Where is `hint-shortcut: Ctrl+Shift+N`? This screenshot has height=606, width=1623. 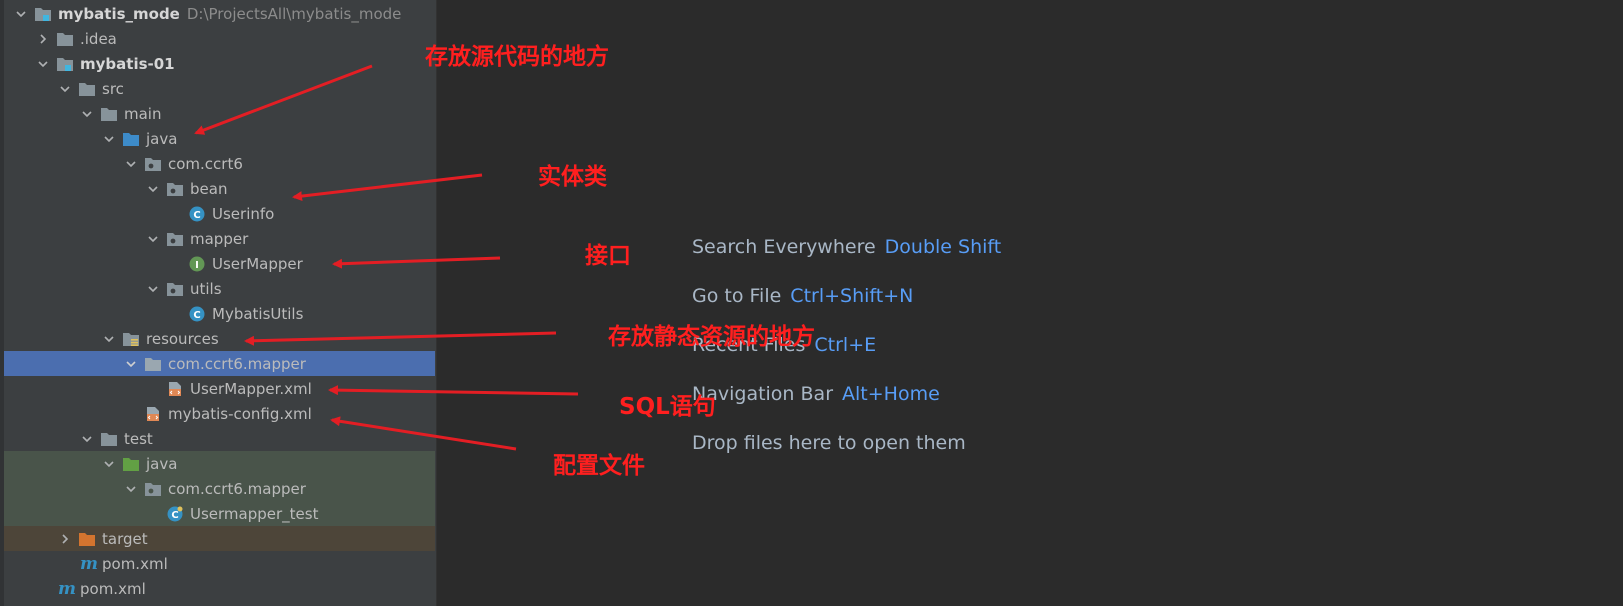
hint-shortcut: Ctrl+Shift+N is located at coordinates (852, 296).